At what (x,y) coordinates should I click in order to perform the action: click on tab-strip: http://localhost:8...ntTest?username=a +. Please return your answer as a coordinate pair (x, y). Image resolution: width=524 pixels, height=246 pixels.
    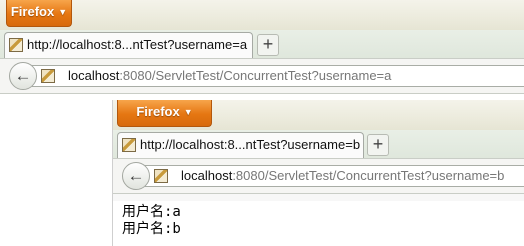
    Looking at the image, I should click on (262, 44).